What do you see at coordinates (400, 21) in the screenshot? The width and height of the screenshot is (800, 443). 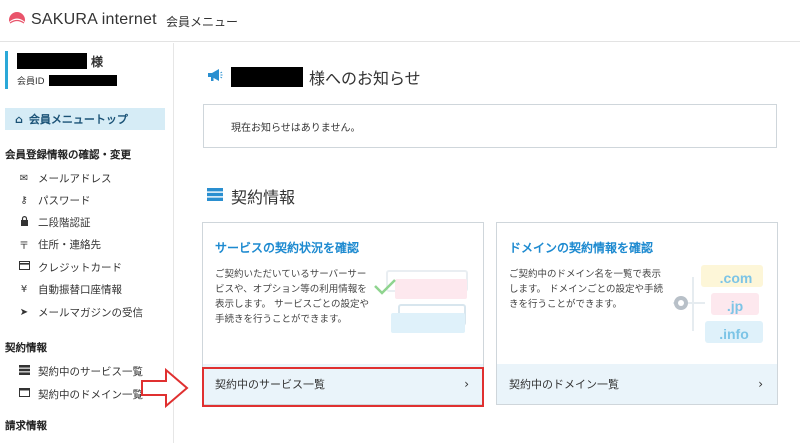 I see `header: SAKURA internet 会員メニュー` at bounding box center [400, 21].